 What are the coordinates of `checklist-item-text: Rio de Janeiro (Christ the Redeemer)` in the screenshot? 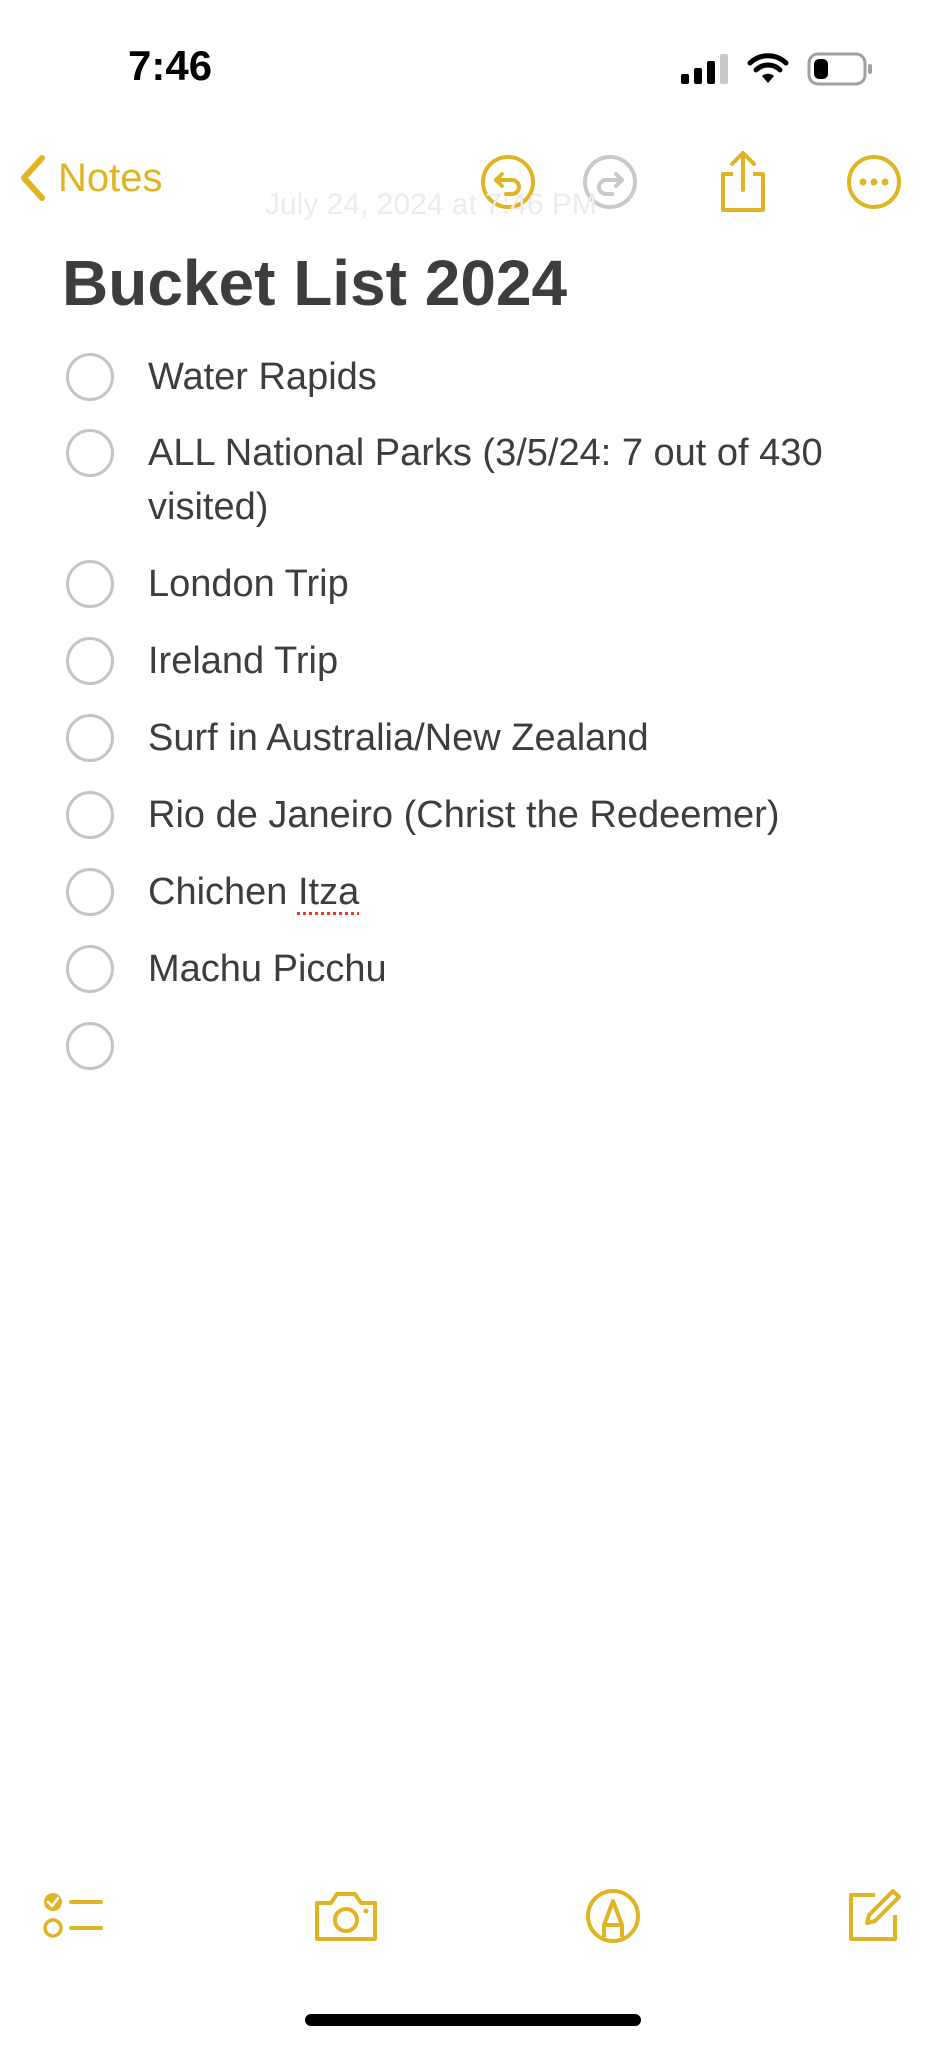 It's located at (498, 815).